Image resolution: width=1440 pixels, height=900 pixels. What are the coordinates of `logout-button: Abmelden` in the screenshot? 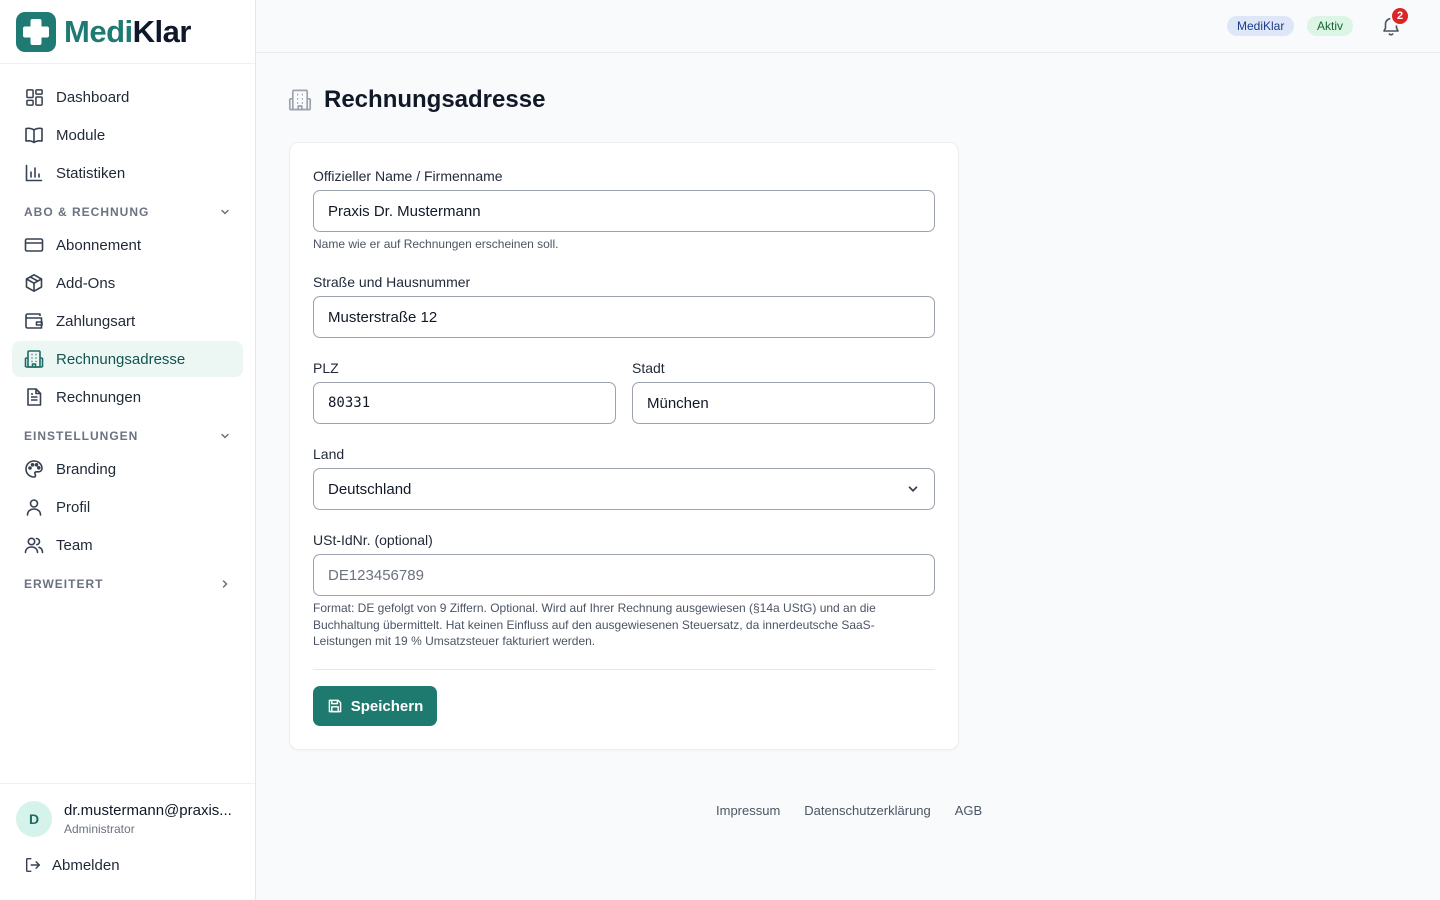 It's located at (72, 865).